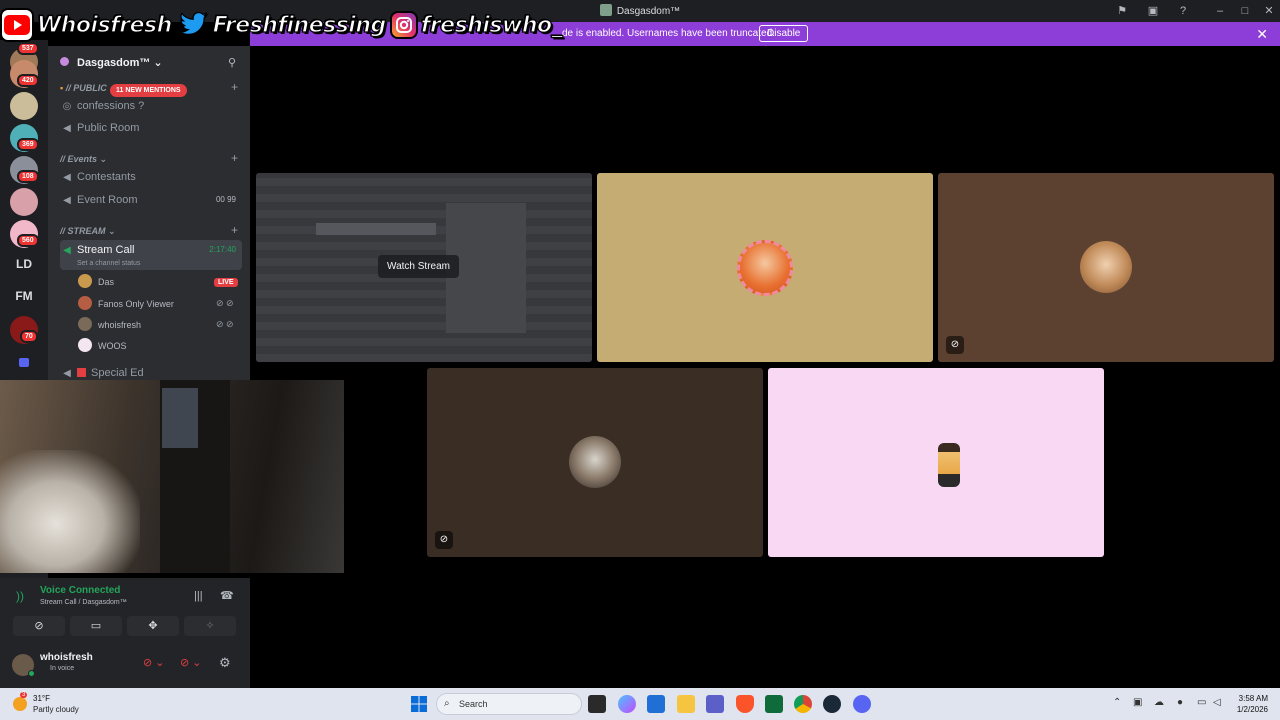 This screenshot has width=1280, height=720. Describe the element at coordinates (80, 590) in the screenshot. I see `voice-connected-status: Voice Connected` at that location.